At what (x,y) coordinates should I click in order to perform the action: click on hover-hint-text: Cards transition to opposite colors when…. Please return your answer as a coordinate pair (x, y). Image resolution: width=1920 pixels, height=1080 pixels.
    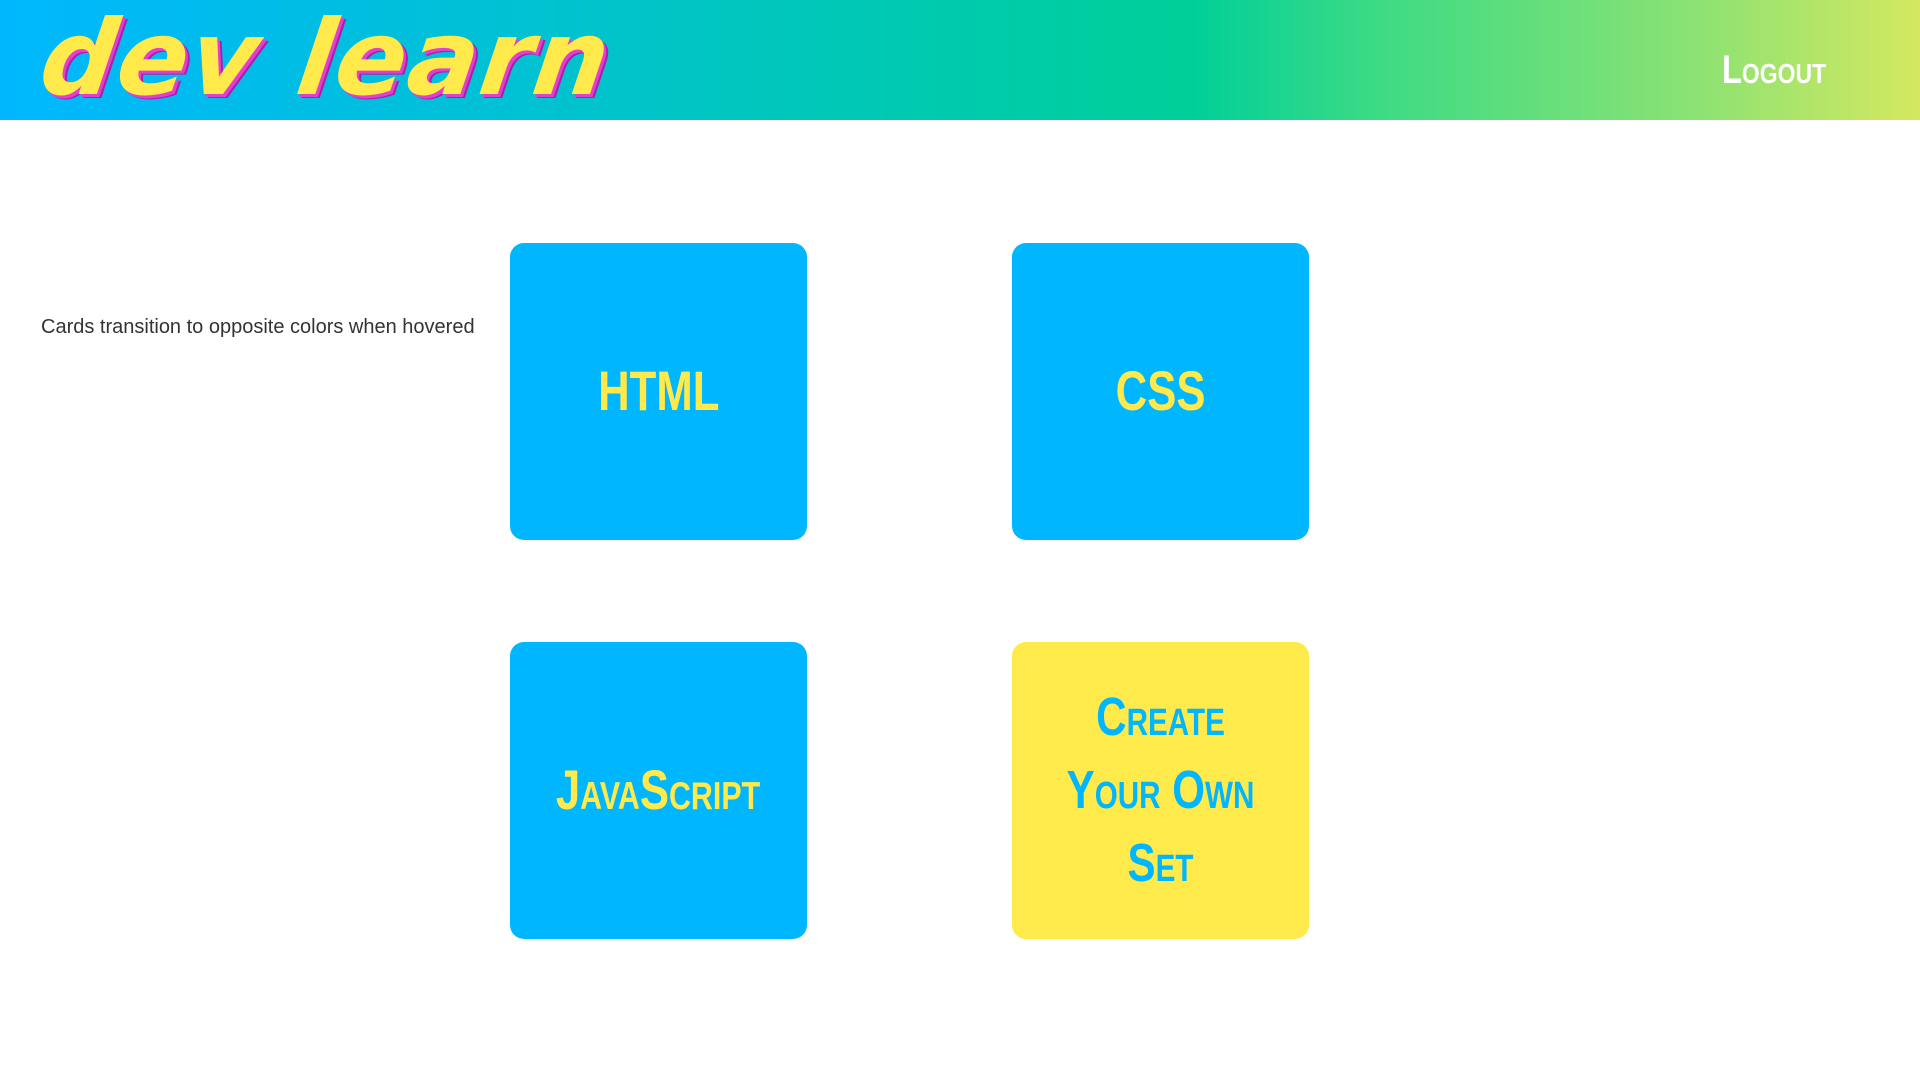
    Looking at the image, I should click on (258, 327).